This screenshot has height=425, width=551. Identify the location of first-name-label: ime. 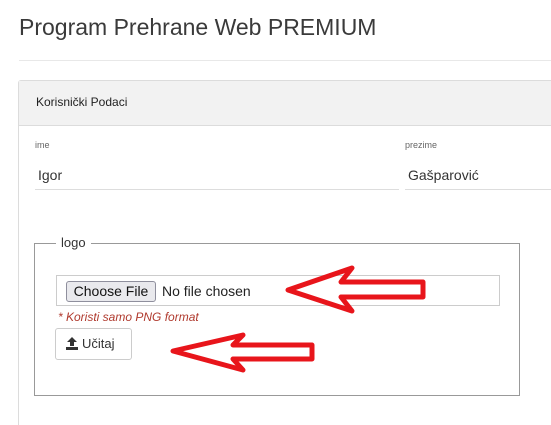
(42, 145).